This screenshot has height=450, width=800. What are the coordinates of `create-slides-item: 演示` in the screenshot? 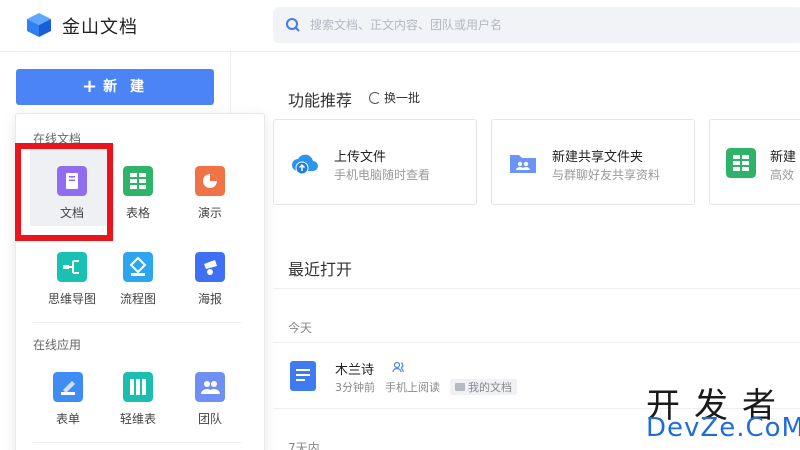 It's located at (210, 196).